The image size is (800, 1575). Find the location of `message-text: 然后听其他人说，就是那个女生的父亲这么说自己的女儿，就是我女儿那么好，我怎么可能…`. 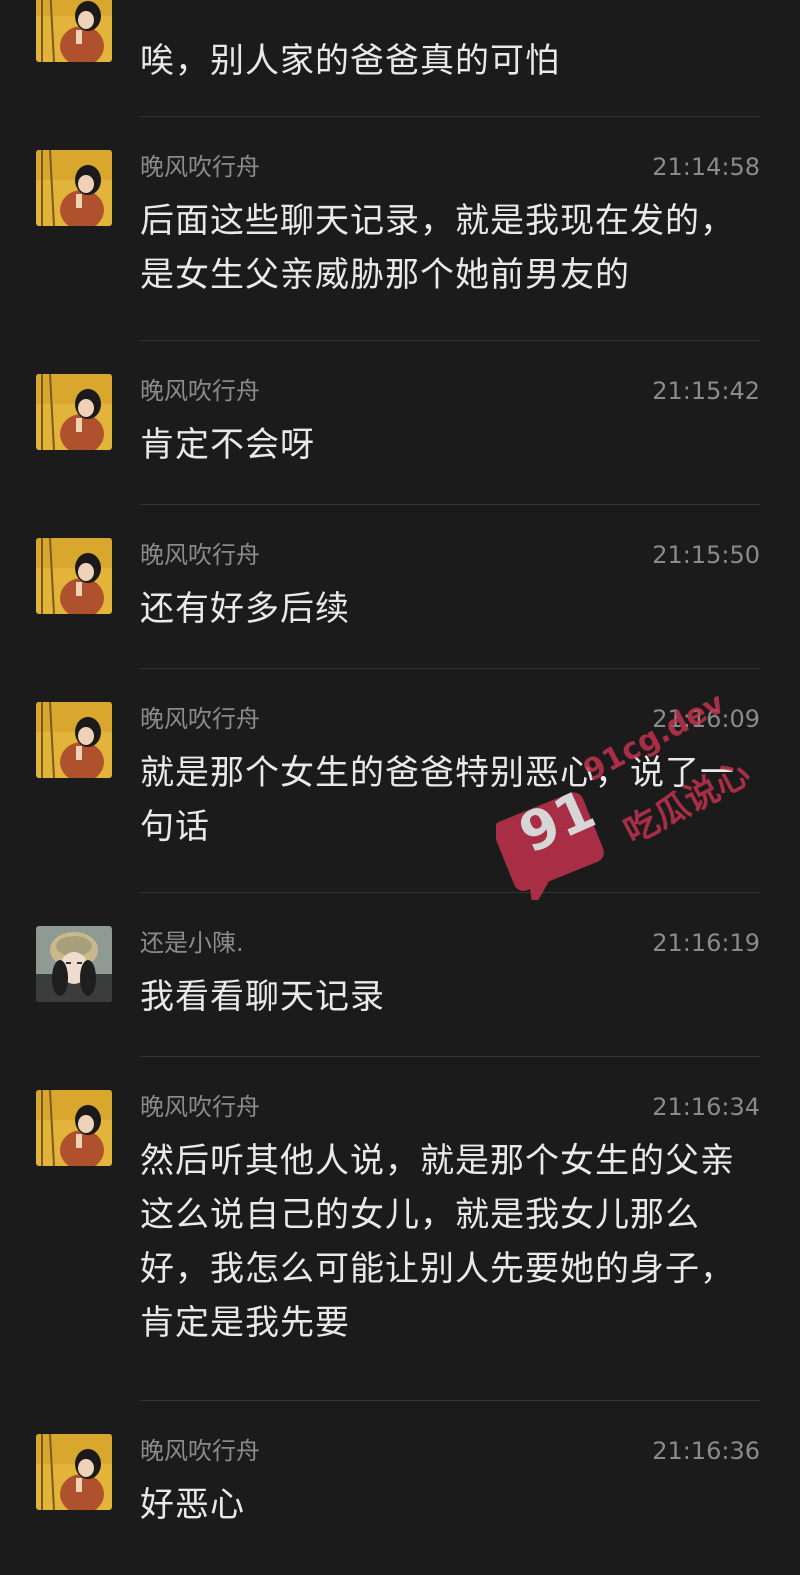

message-text: 然后听其他人说，就是那个女生的父亲这么说自己的女儿，就是我女儿那么好，我怎么可能… is located at coordinates (437, 1242).